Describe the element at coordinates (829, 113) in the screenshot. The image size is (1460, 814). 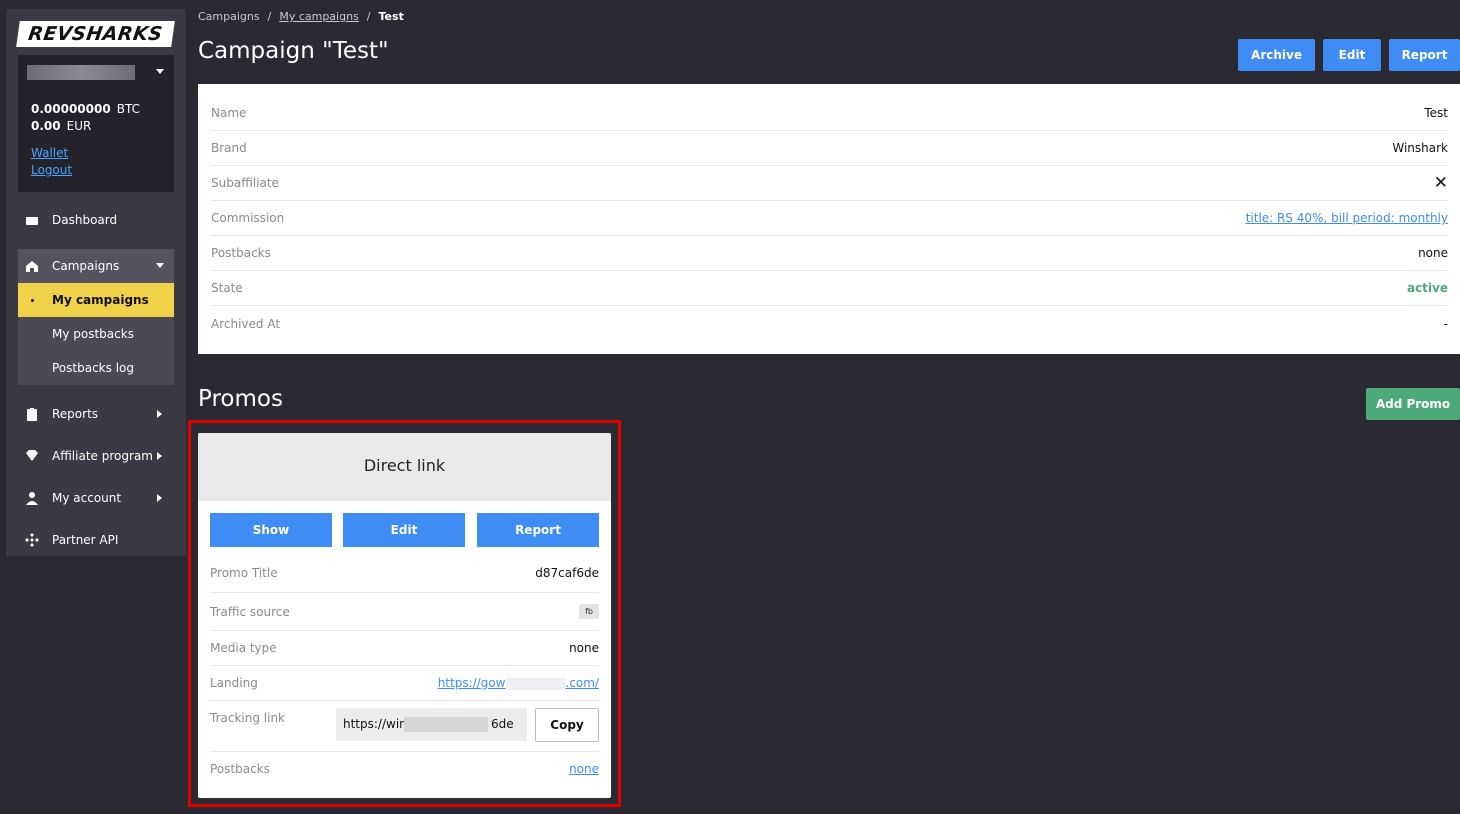
I see `detail-row-name: Name Test` at that location.